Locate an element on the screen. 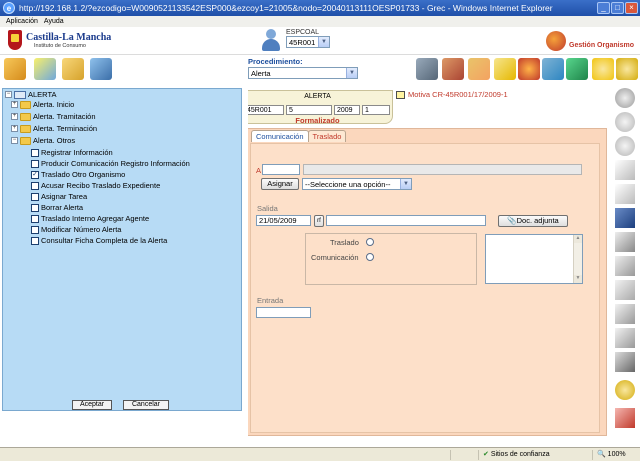  folder-icon is located at coordinates (25, 116).